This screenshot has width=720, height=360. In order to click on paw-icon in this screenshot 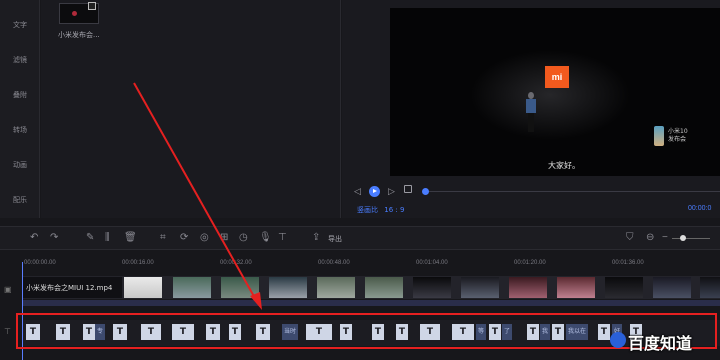, I will do `click(618, 340)`.